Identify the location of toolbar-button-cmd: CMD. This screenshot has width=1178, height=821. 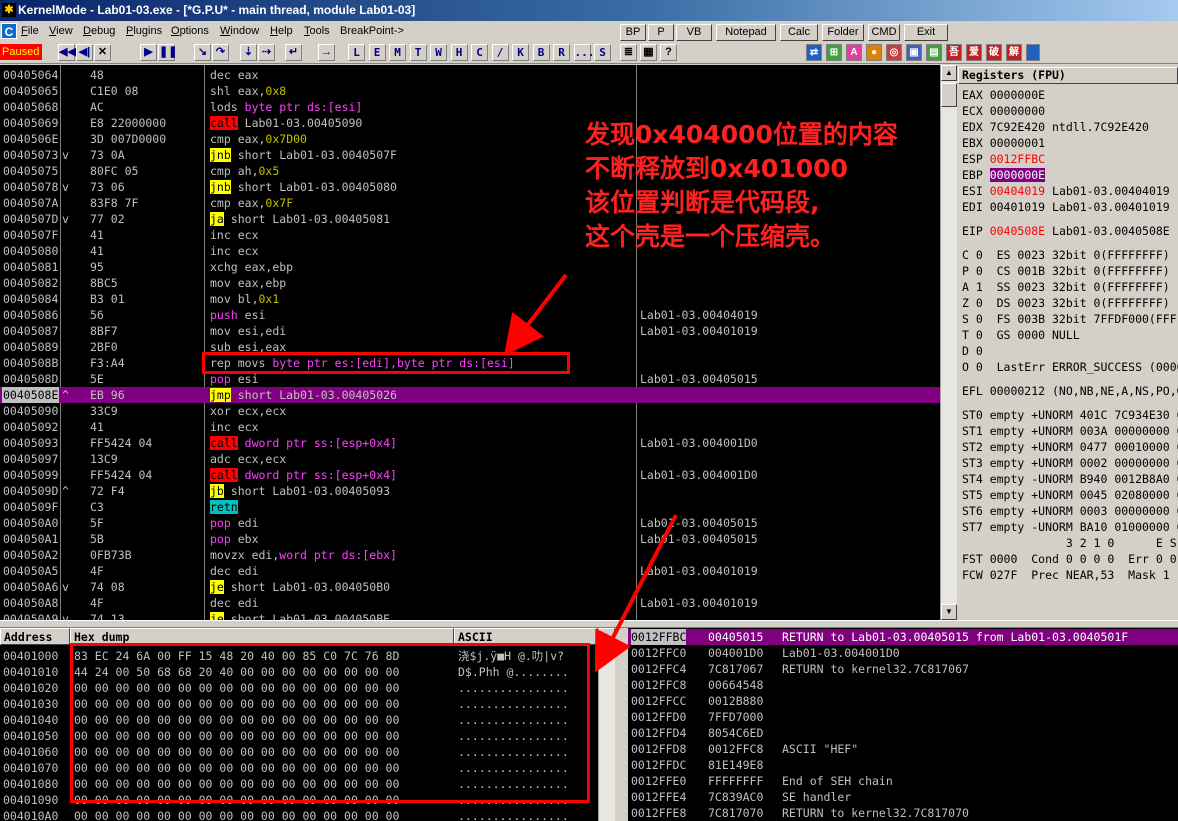
(884, 32).